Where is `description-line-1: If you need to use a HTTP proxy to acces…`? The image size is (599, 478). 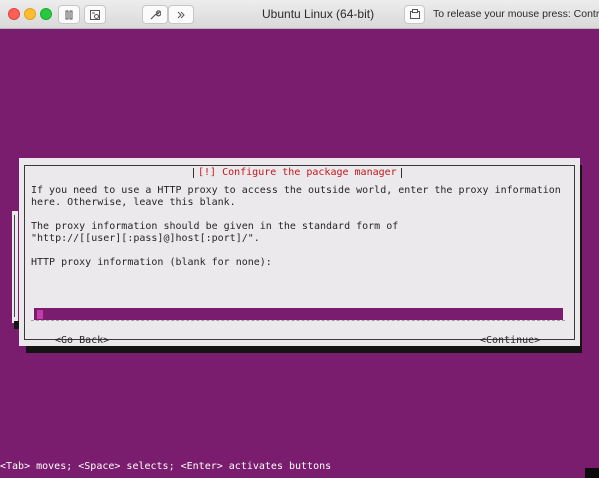 description-line-1: If you need to use a HTTP proxy to acces… is located at coordinates (296, 190).